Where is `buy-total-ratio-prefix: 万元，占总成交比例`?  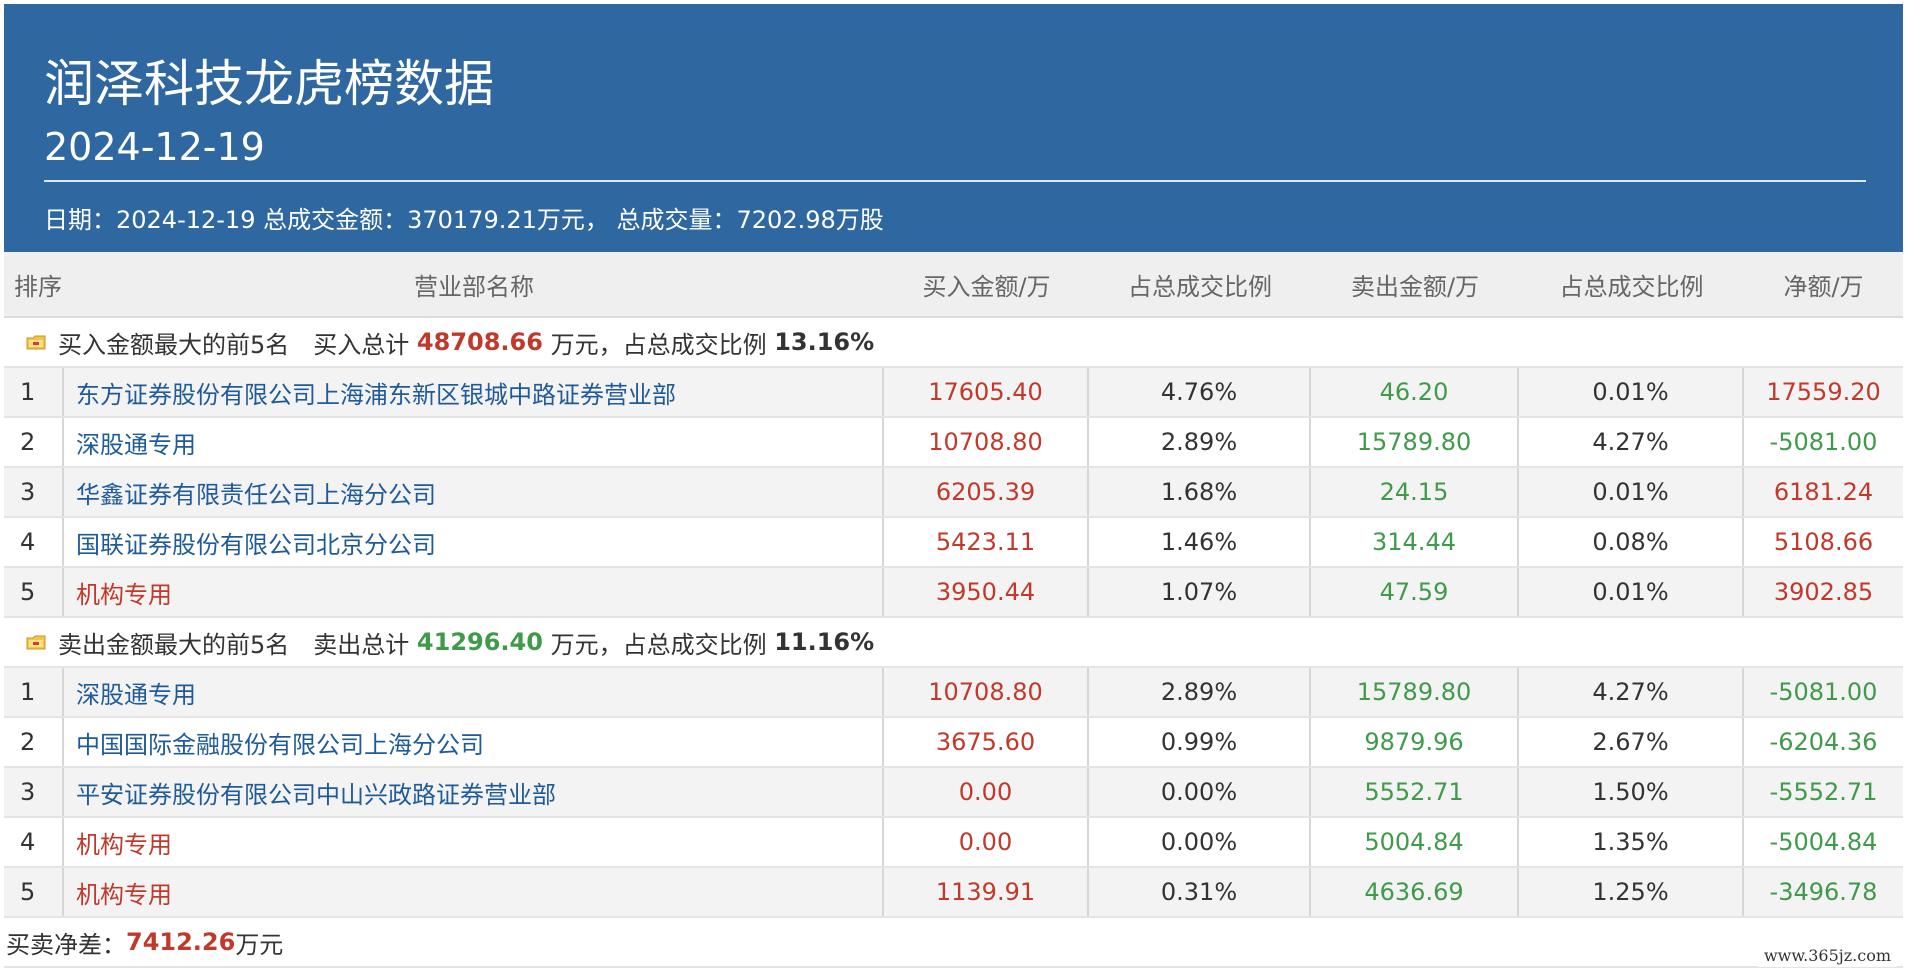
buy-total-ratio-prefix: 万元，占总成交比例 is located at coordinates (658, 344).